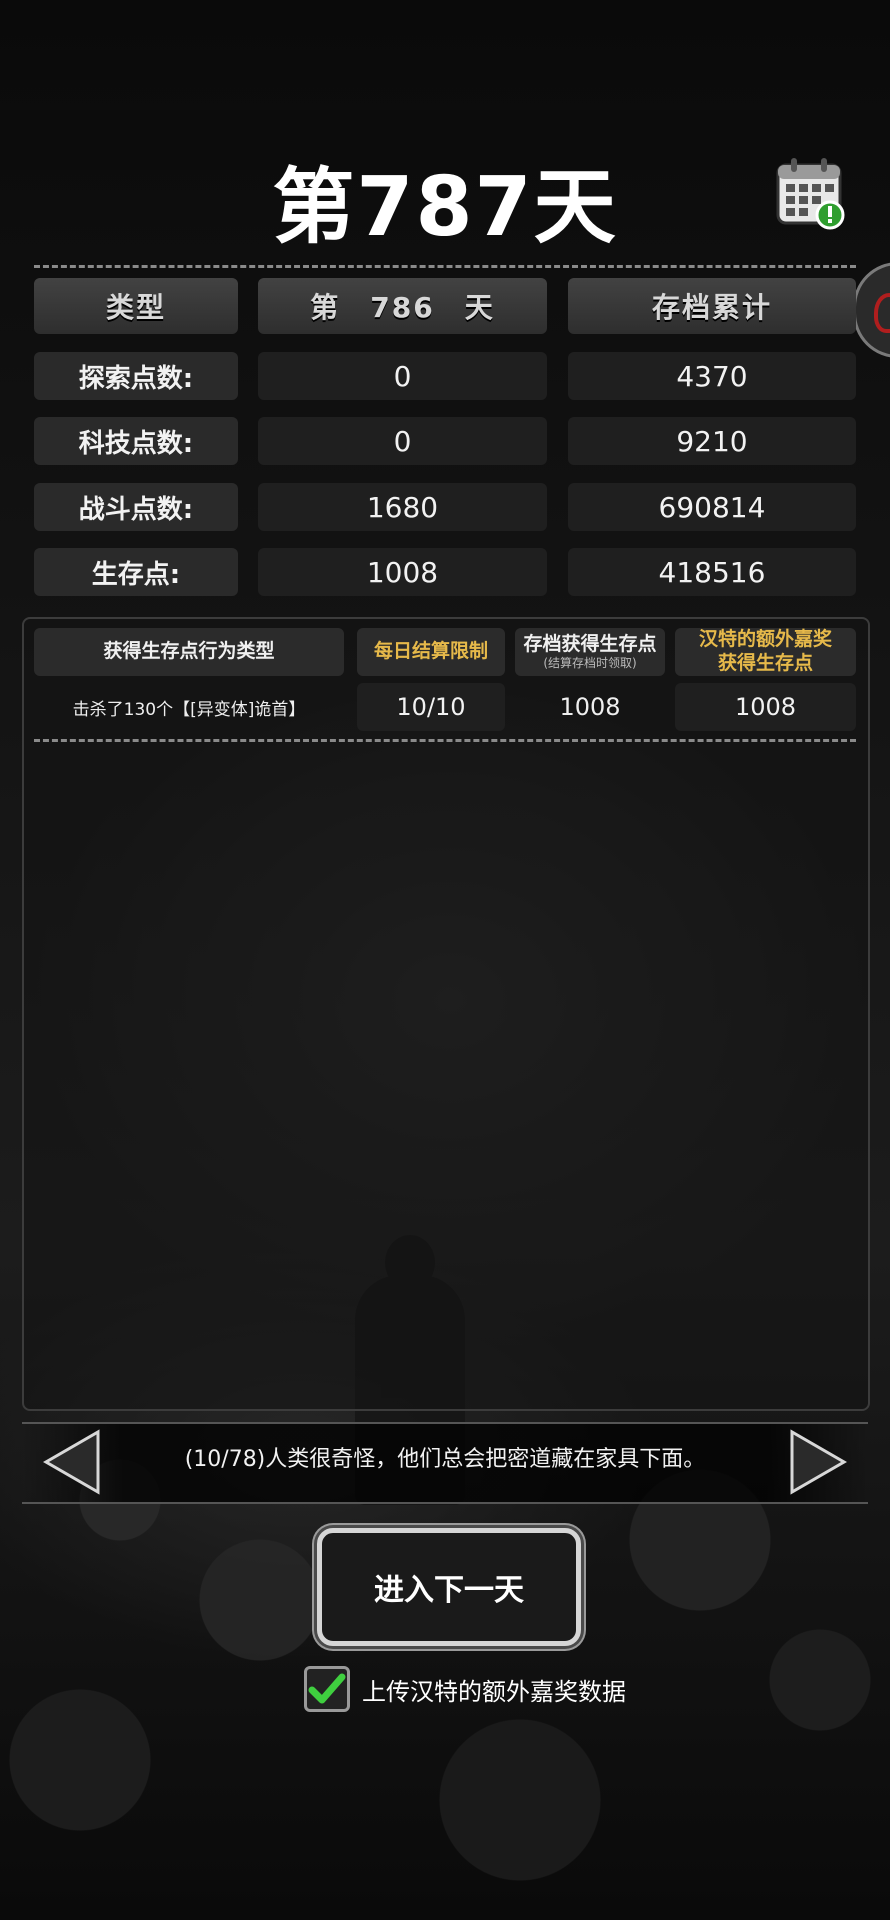 The height and width of the screenshot is (1920, 890). I want to click on upload-checkbox, so click(327, 1689).